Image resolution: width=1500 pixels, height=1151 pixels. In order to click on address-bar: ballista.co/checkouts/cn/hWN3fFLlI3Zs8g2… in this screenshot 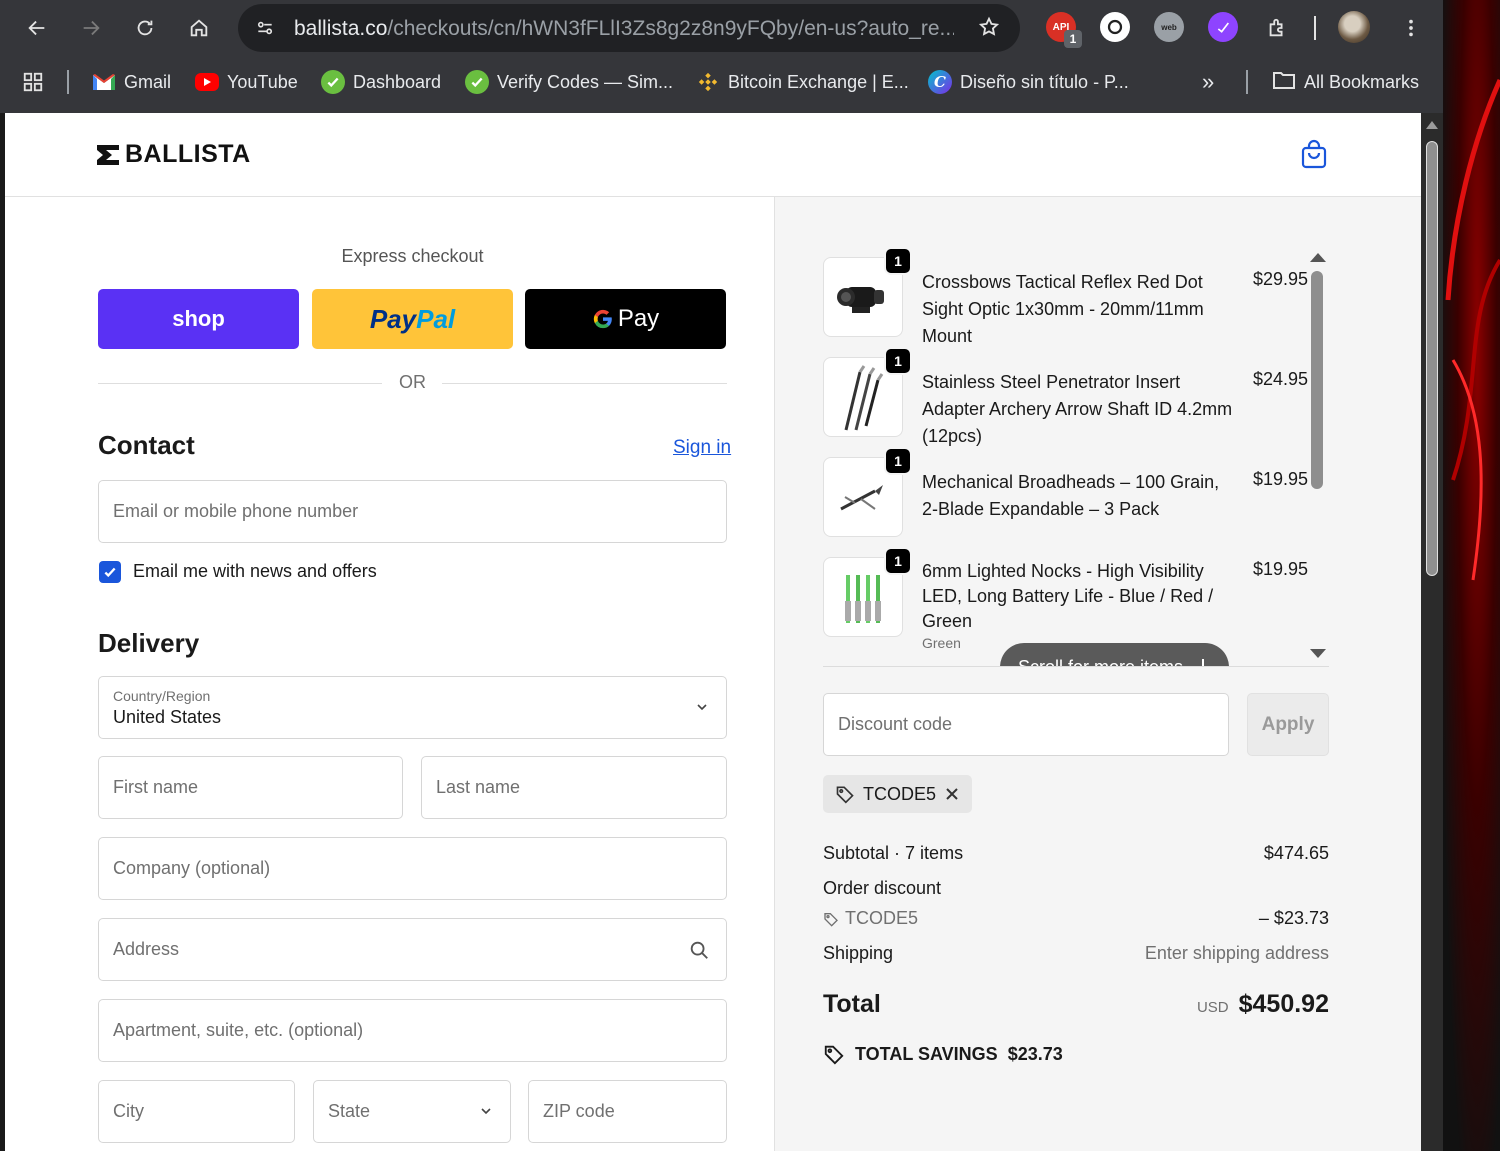, I will do `click(629, 28)`.